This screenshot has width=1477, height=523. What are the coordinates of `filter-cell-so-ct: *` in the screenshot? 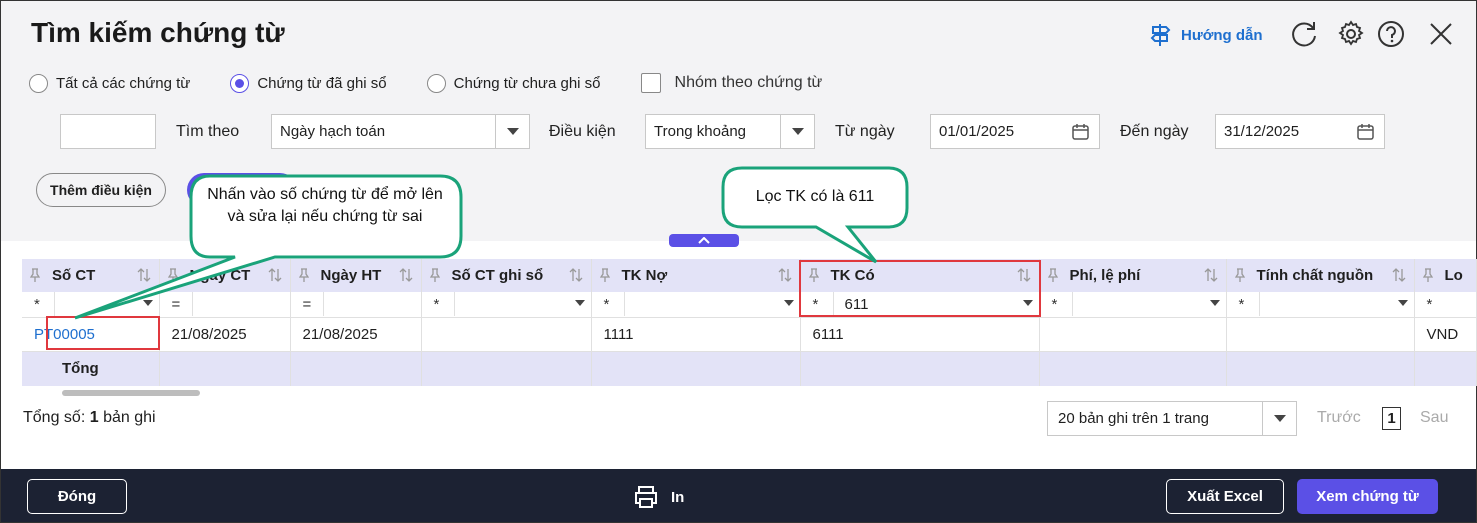 It's located at (91, 305).